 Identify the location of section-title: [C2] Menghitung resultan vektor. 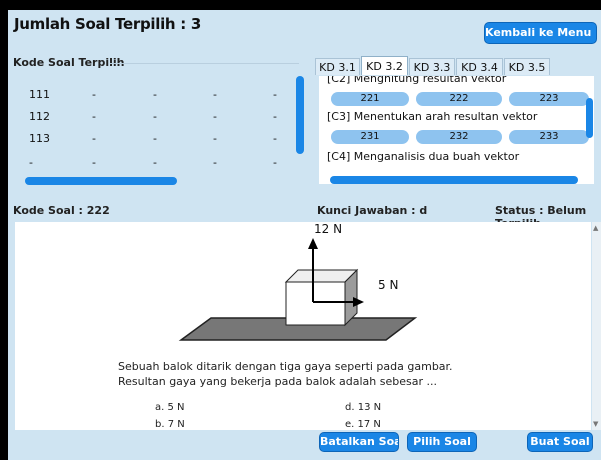
(417, 80).